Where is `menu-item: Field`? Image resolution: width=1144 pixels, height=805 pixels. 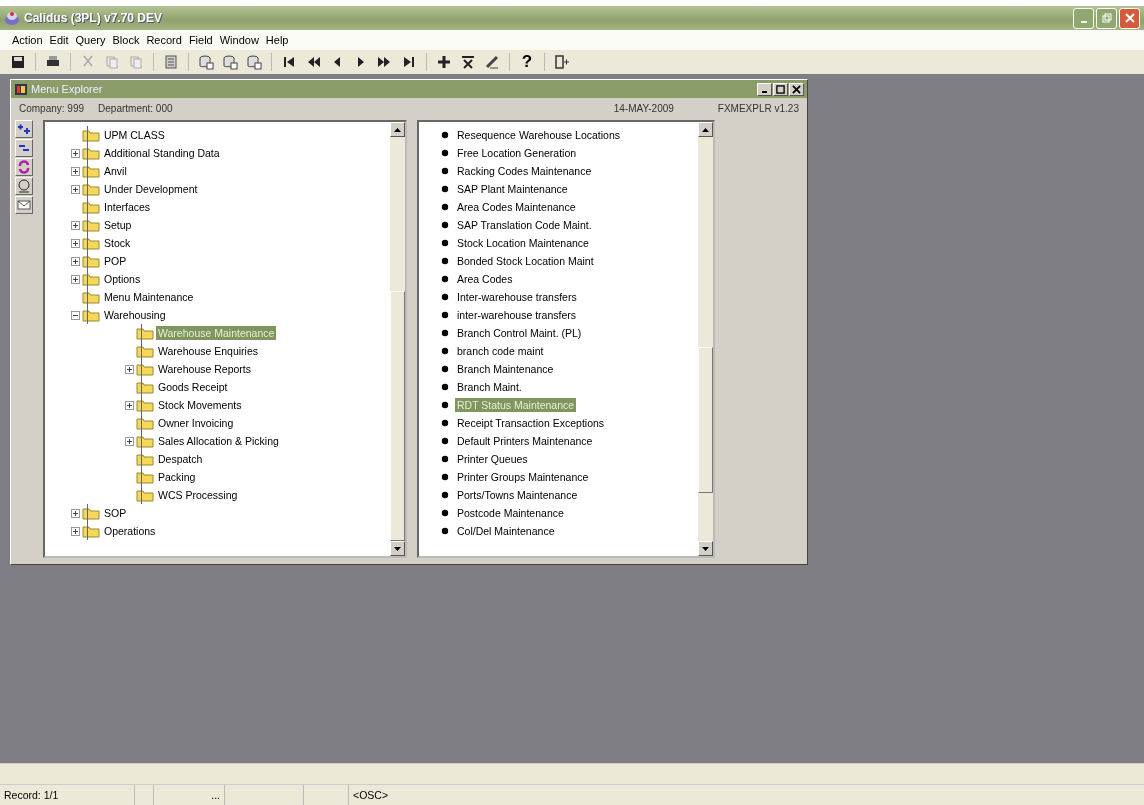
menu-item: Field is located at coordinates (200, 40).